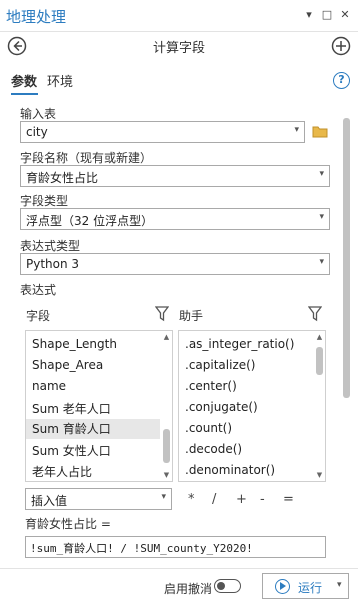 This screenshot has width=358, height=606. I want to click on insert-value-label: 插入值, so click(49, 501).